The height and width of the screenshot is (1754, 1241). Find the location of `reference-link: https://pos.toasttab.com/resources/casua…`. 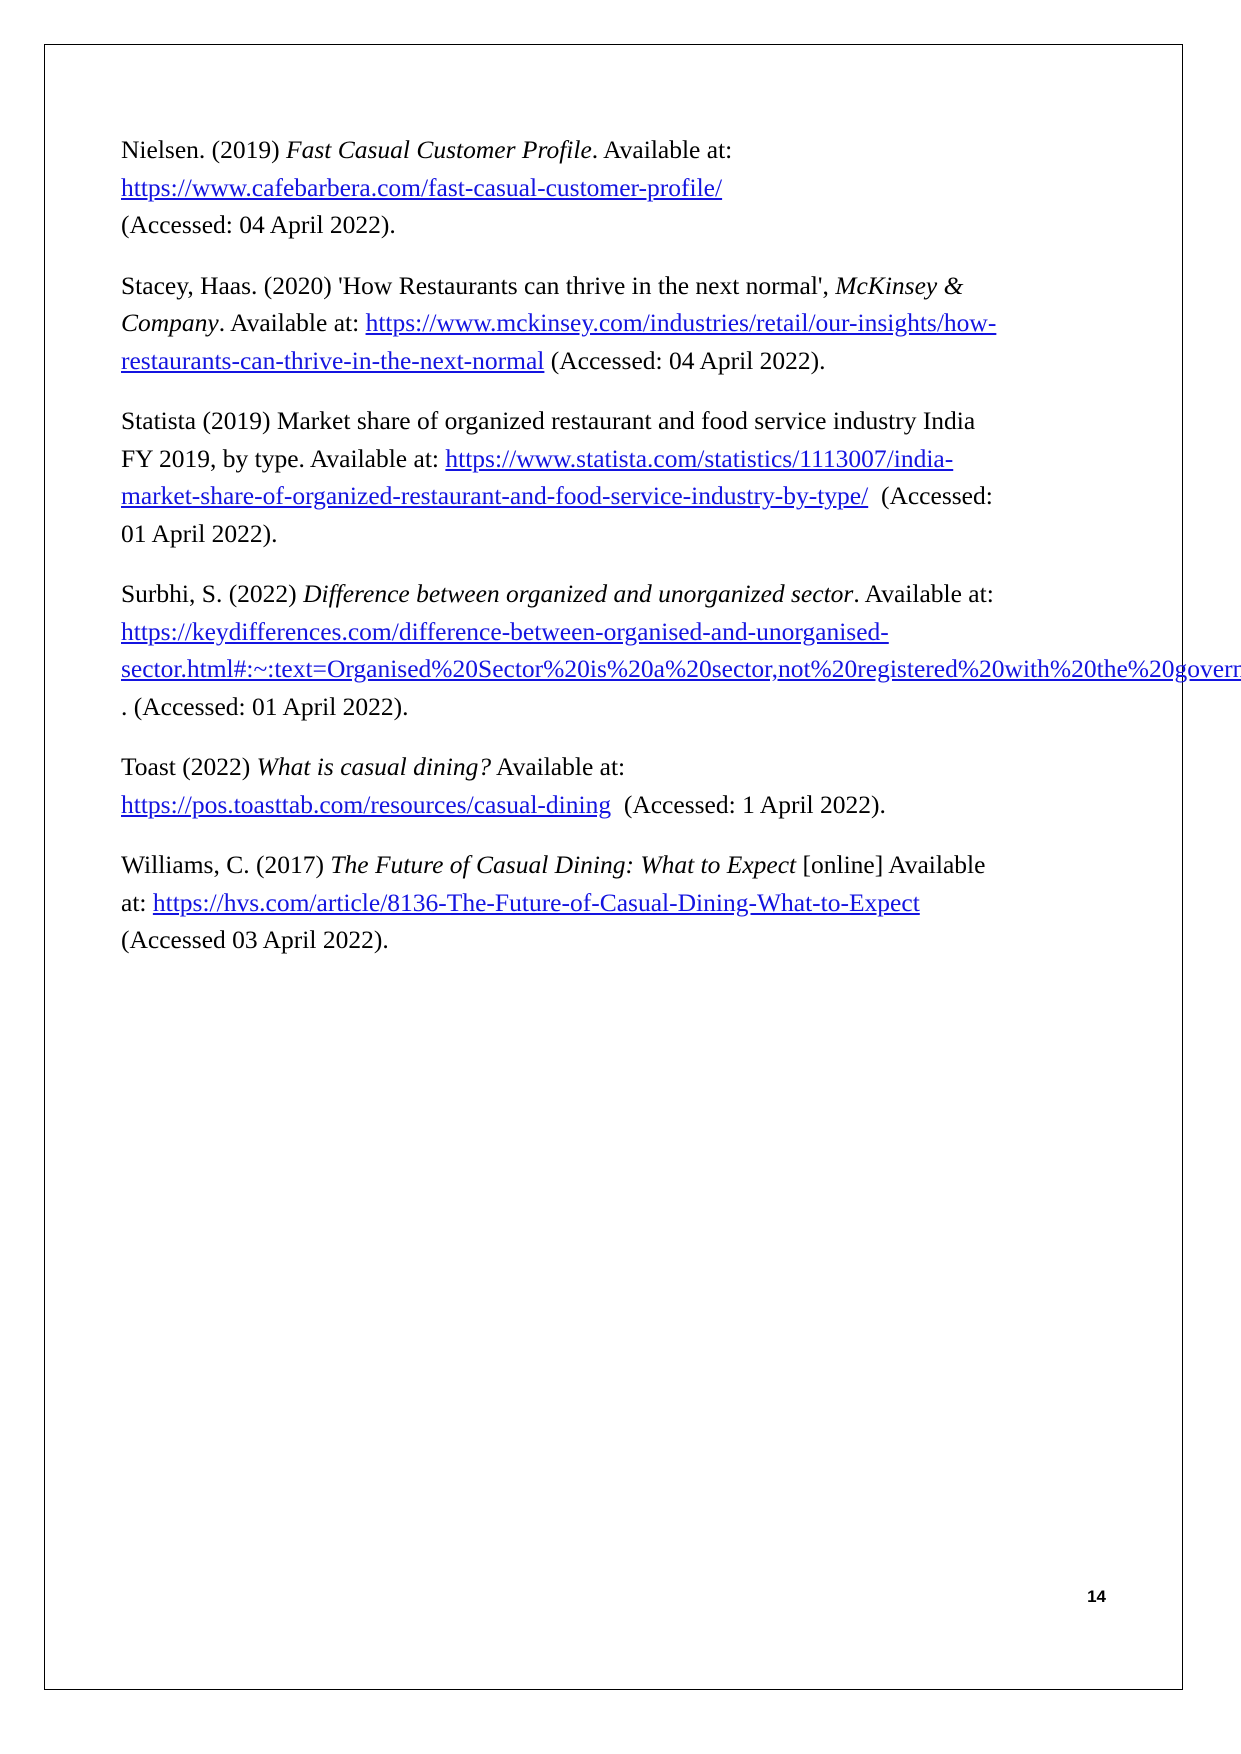

reference-link: https://pos.toasttab.com/resources/casua… is located at coordinates (366, 804).